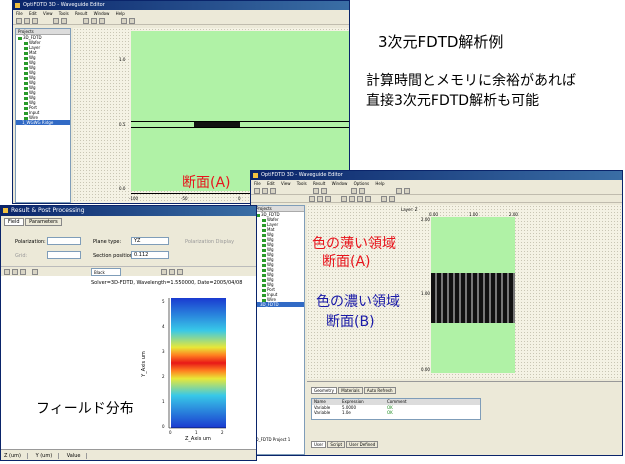 The width and height of the screenshot is (625, 464). Describe the element at coordinates (361, 183) in the screenshot. I see `menu-options: Options` at that location.